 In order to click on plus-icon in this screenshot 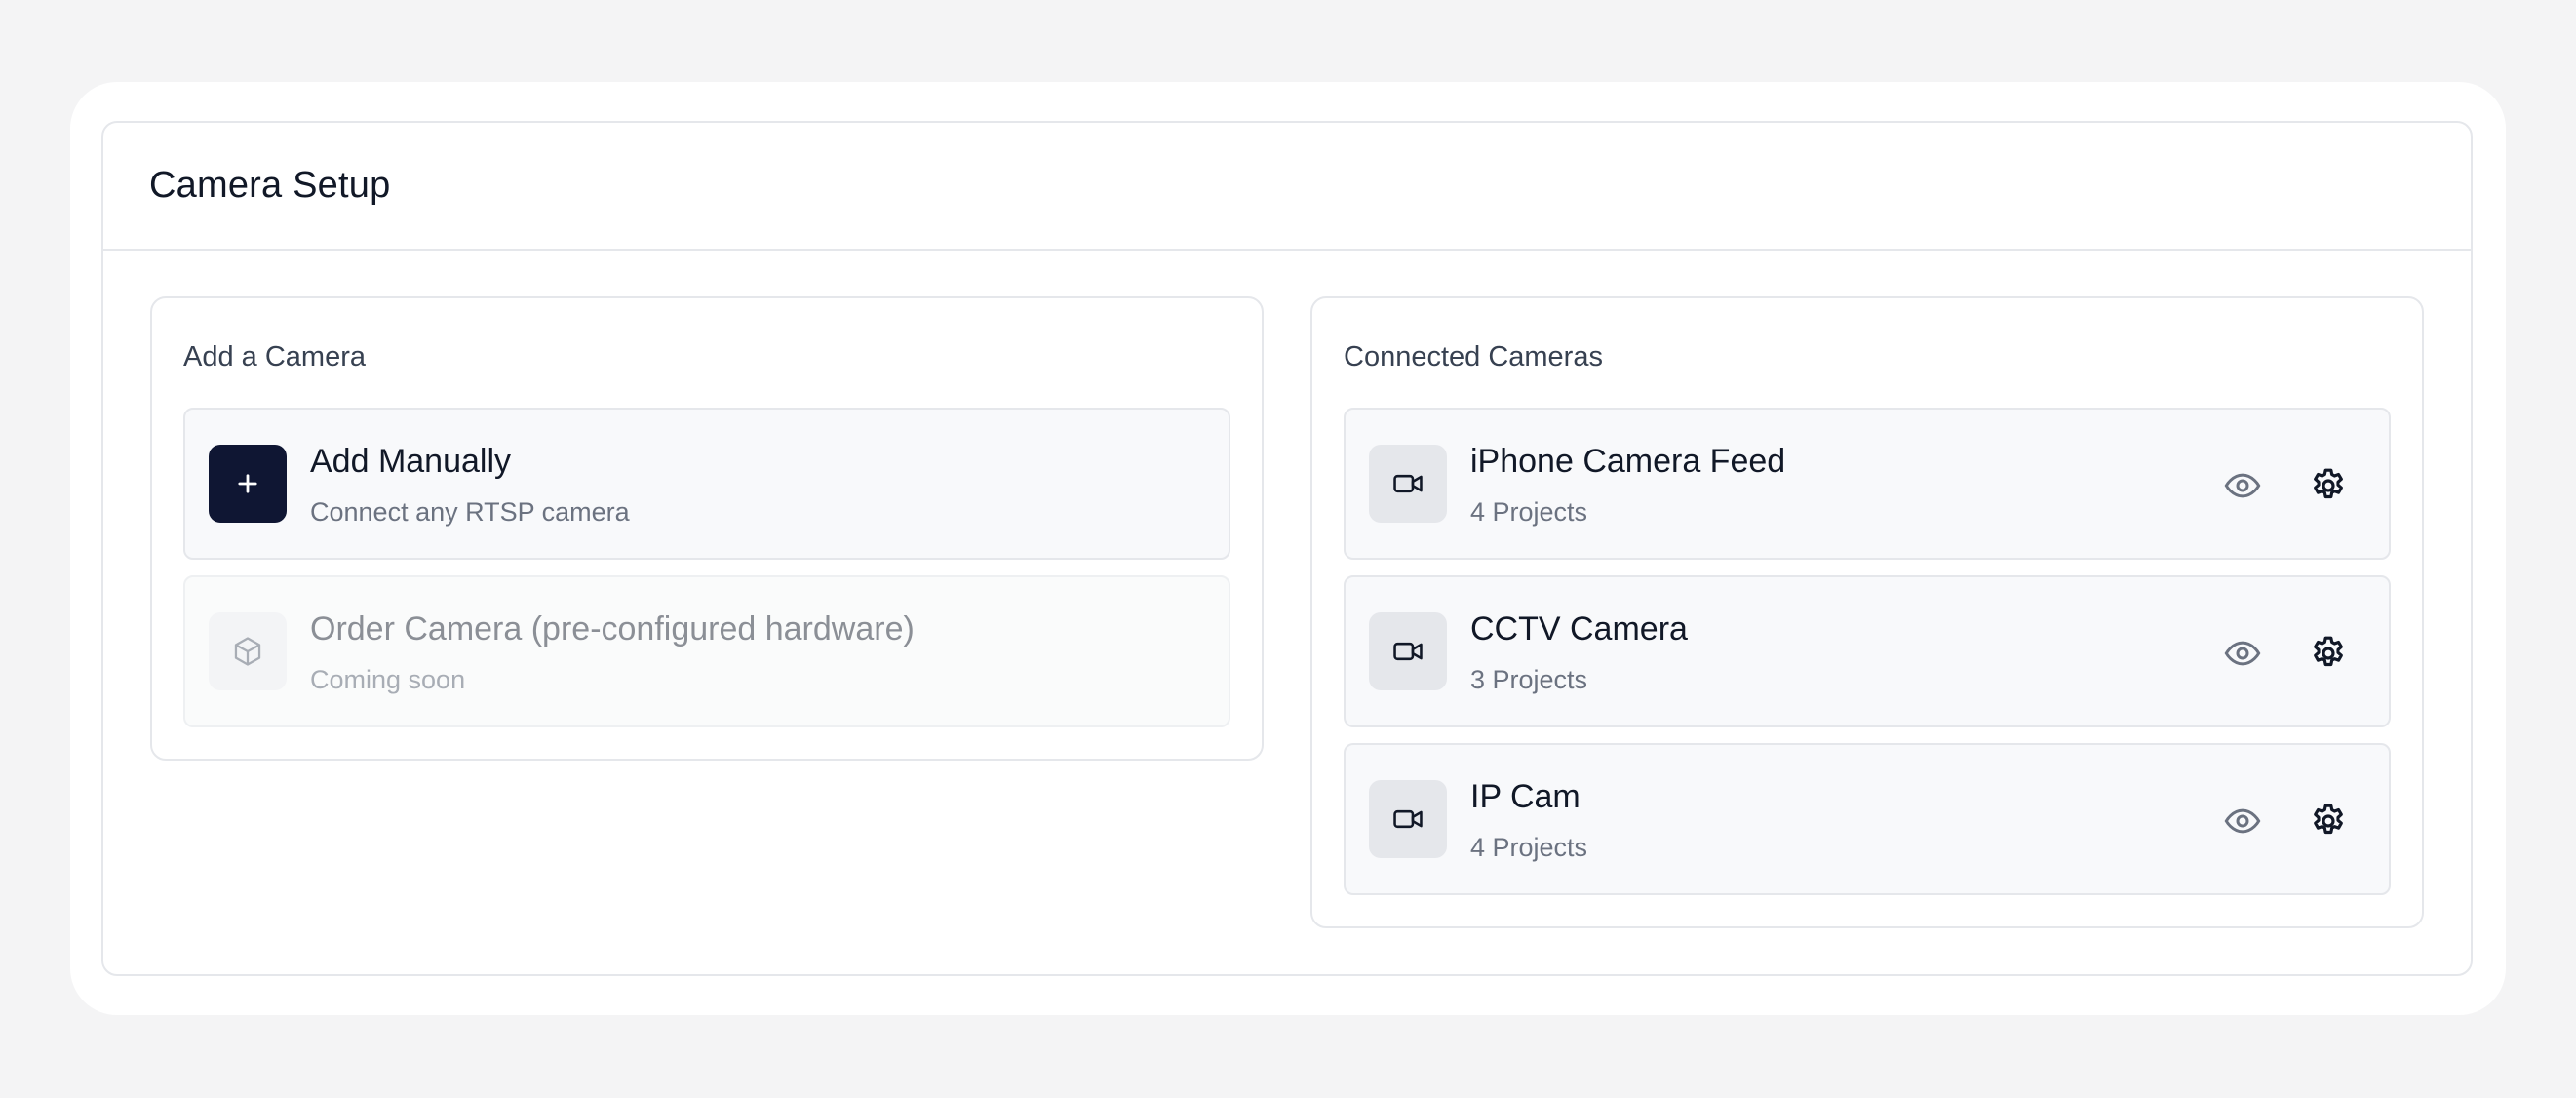, I will do `click(248, 484)`.